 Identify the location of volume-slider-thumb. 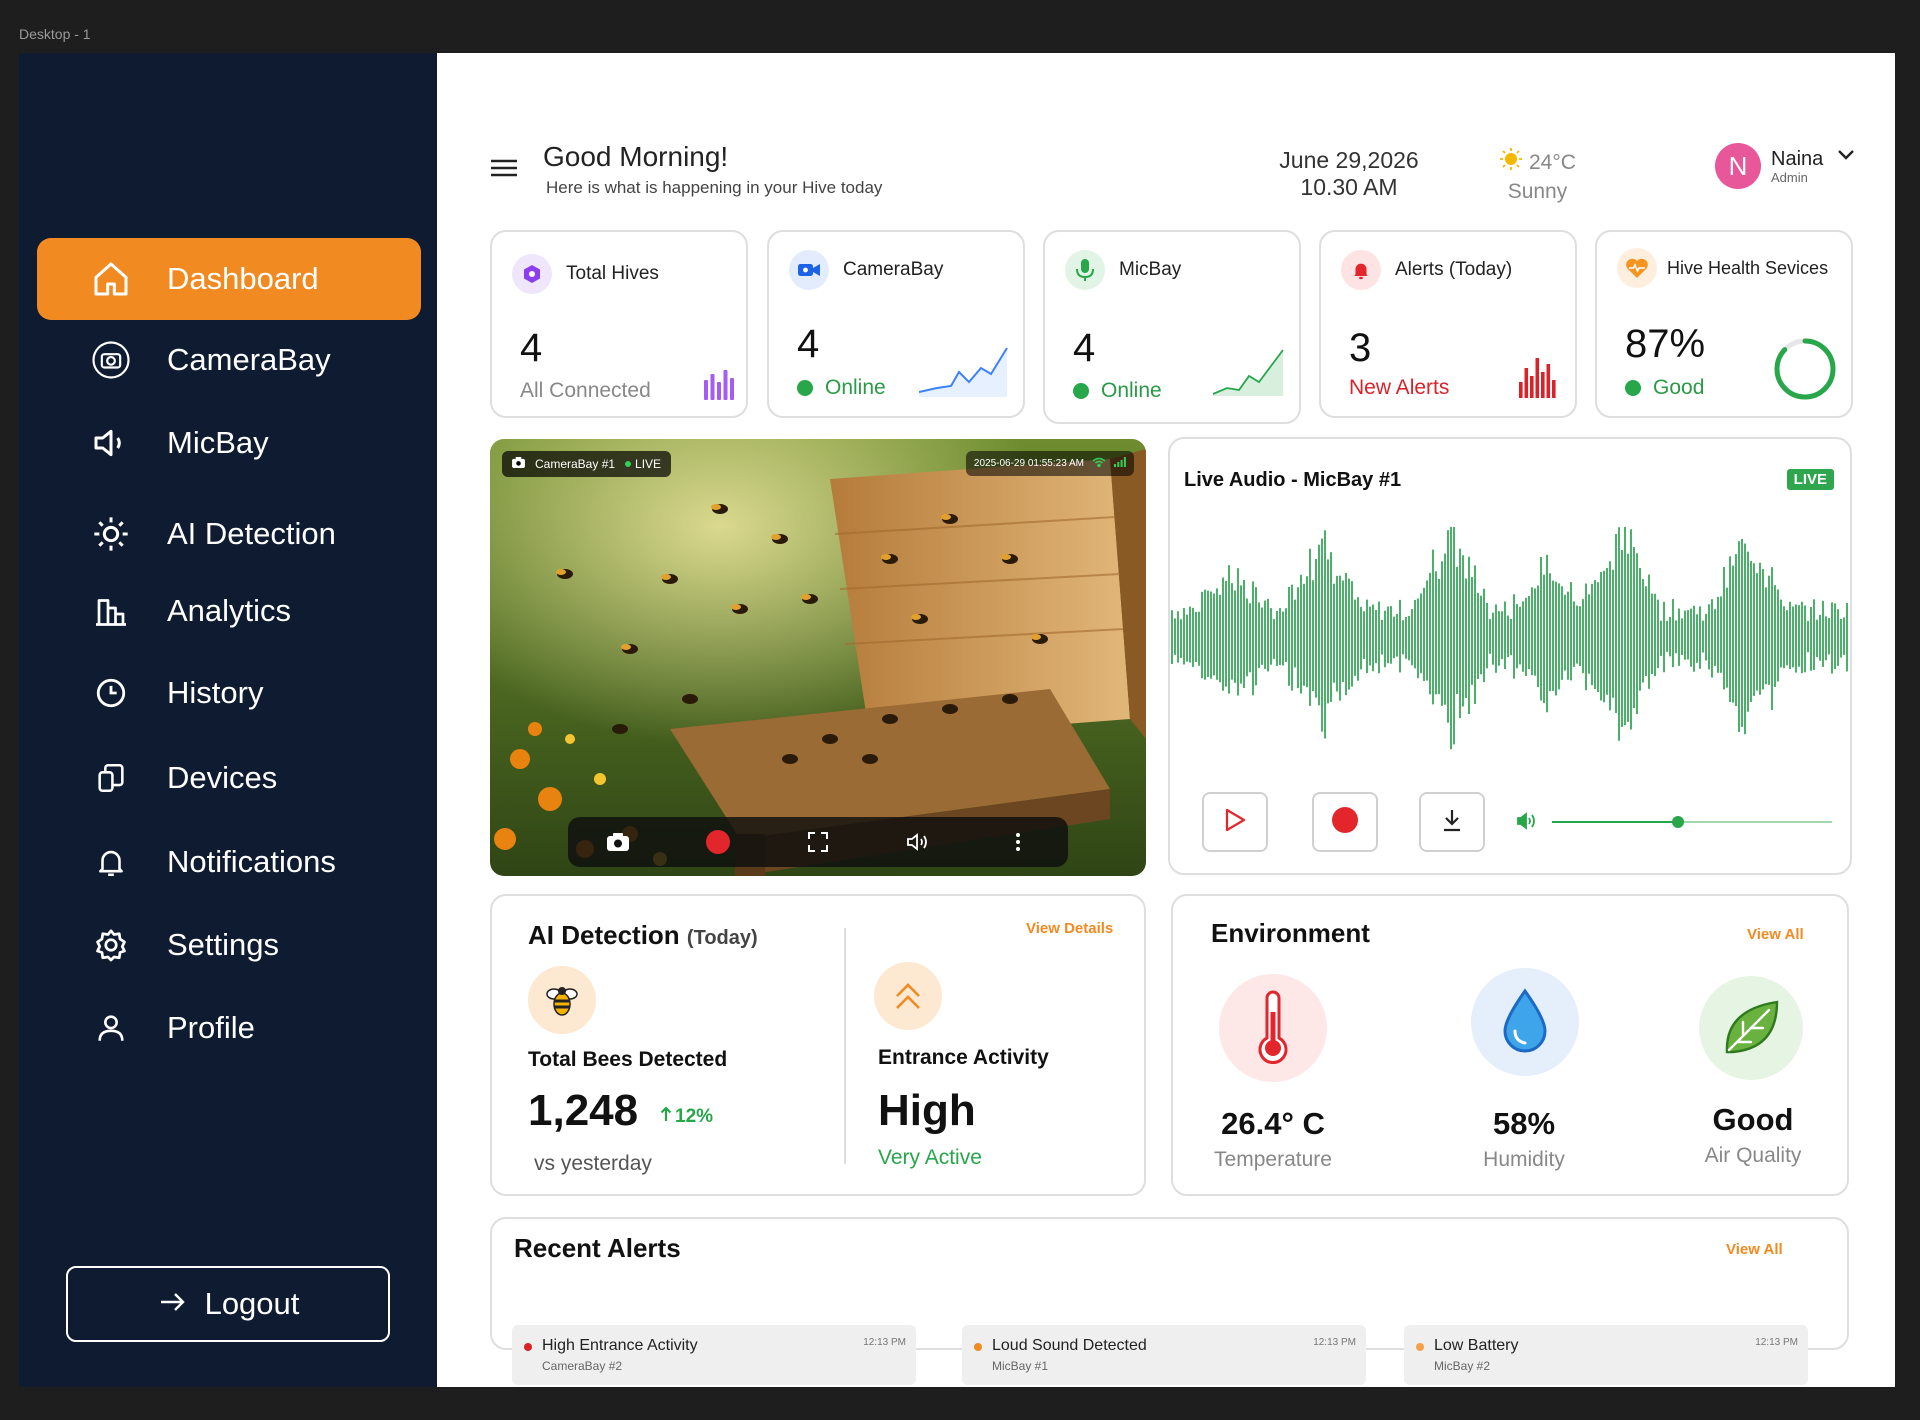
(1678, 822).